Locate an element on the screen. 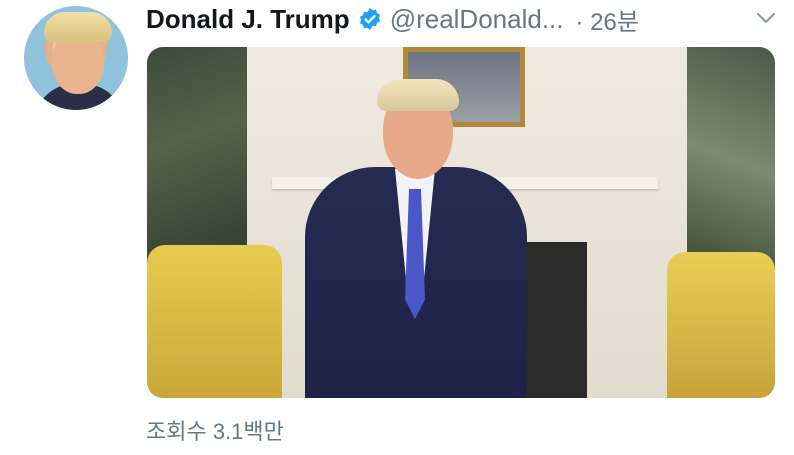 The height and width of the screenshot is (455, 794). fireplace is located at coordinates (552, 320).